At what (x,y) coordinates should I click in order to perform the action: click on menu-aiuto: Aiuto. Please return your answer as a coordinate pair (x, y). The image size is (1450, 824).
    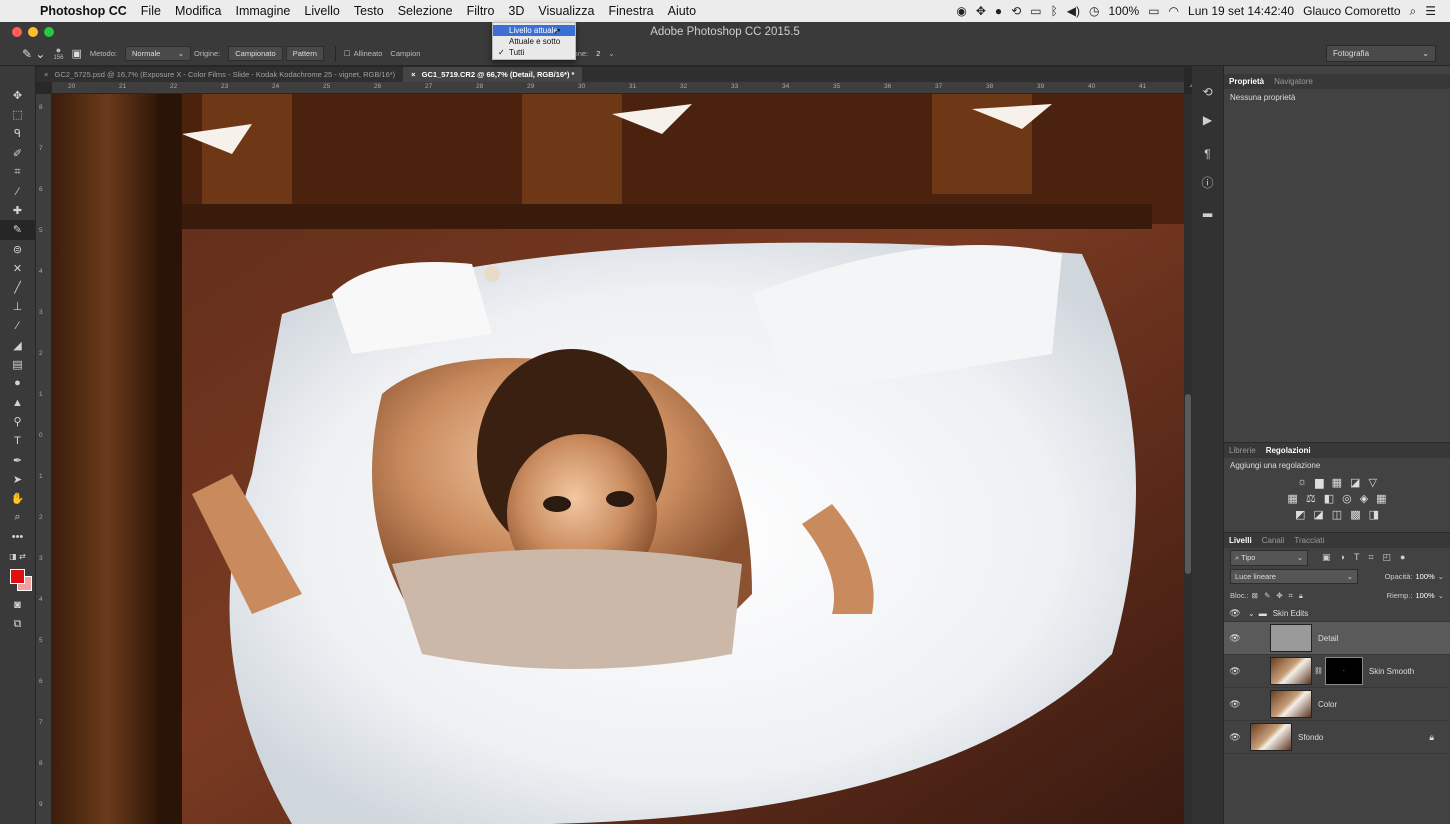
    Looking at the image, I should click on (682, 11).